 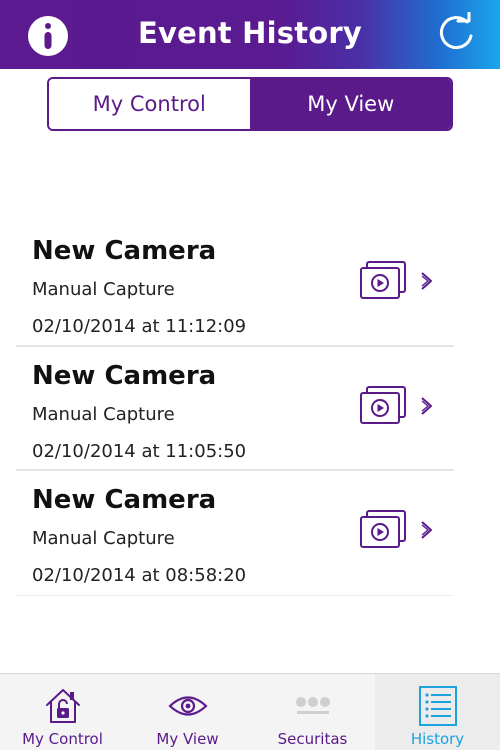 What do you see at coordinates (456, 30) in the screenshot?
I see `refresh-icon` at bounding box center [456, 30].